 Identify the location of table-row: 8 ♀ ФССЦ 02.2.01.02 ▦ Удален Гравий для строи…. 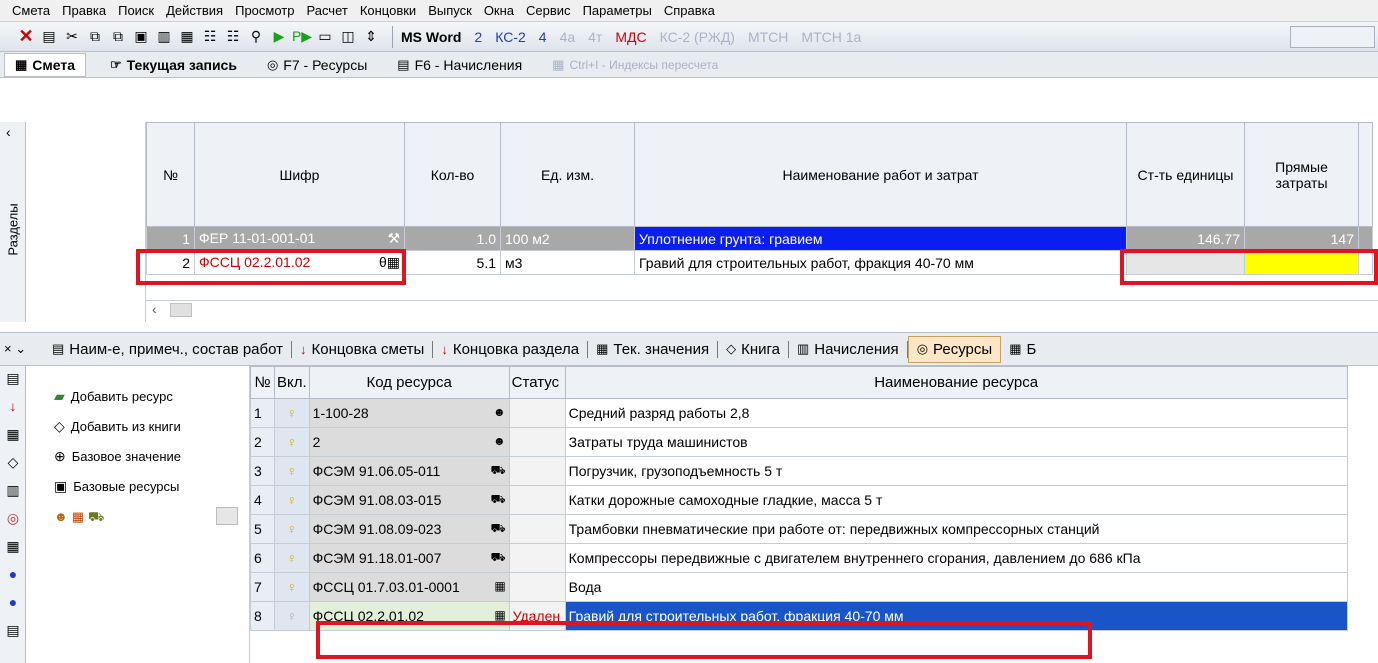
(799, 616).